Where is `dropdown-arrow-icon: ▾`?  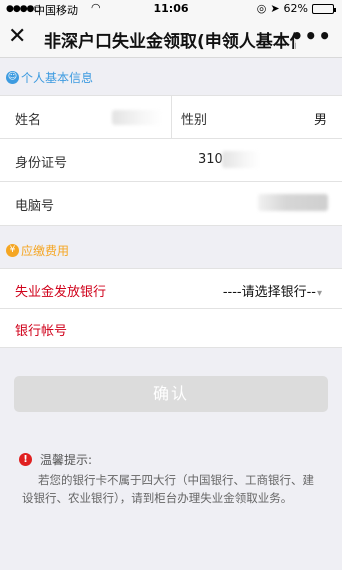
dropdown-arrow-icon: ▾ is located at coordinates (319, 293).